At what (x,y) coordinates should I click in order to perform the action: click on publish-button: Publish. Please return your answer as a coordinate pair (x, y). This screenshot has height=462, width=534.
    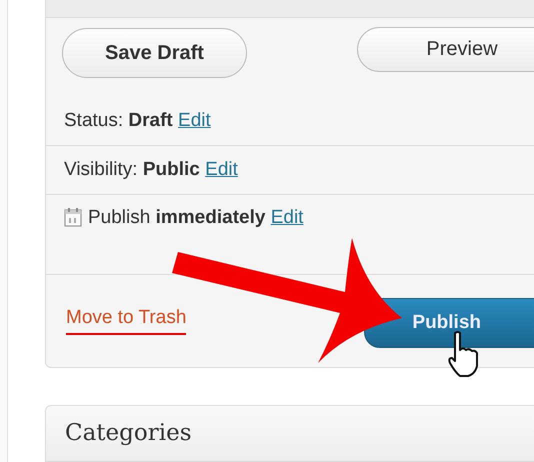
    Looking at the image, I should click on (449, 323).